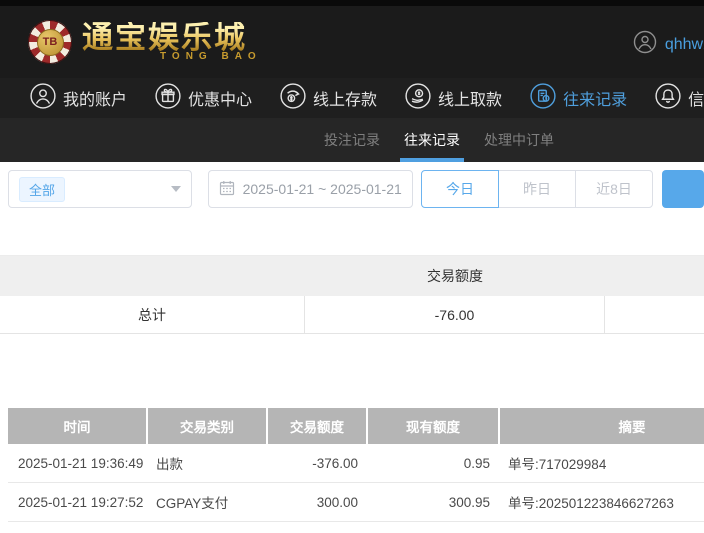 This screenshot has width=704, height=533. I want to click on date-range-input: 2025-01-21 ~ 2025-01-21, so click(310, 189).